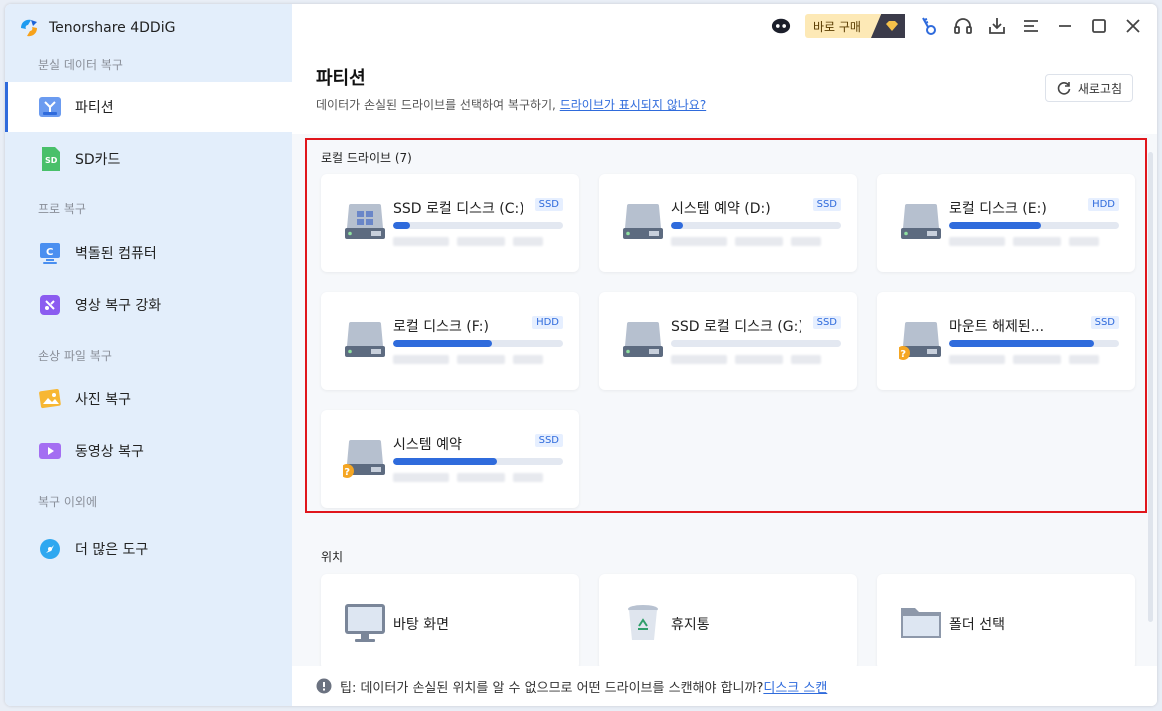 The width and height of the screenshot is (1162, 711). I want to click on info-icon, so click(324, 686).